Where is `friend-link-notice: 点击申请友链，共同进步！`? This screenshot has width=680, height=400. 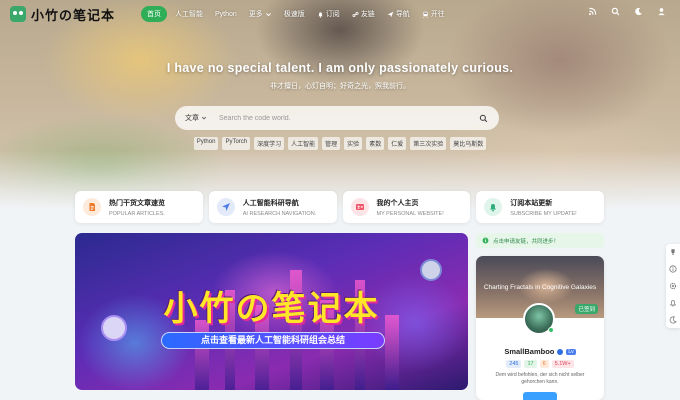 friend-link-notice: 点击申请友链，共同进步！ is located at coordinates (540, 240).